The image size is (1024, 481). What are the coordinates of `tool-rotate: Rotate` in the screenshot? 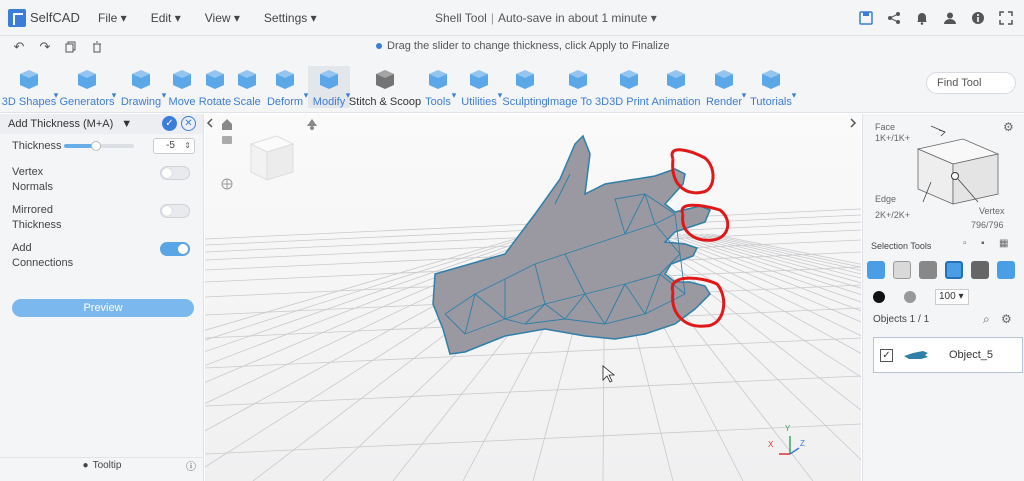 It's located at (215, 87).